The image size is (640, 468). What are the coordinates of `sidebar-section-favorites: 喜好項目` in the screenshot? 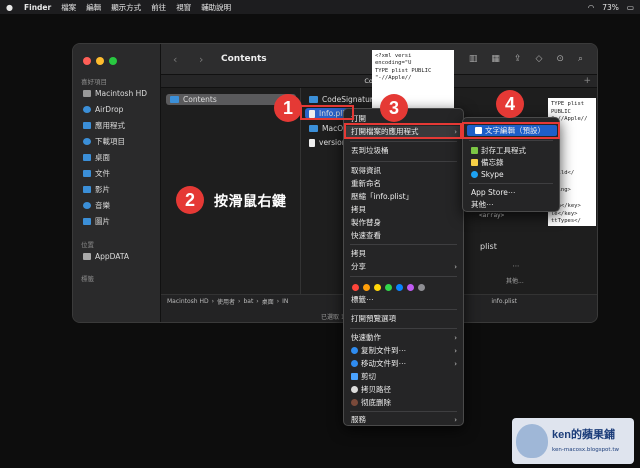 It's located at (94, 82).